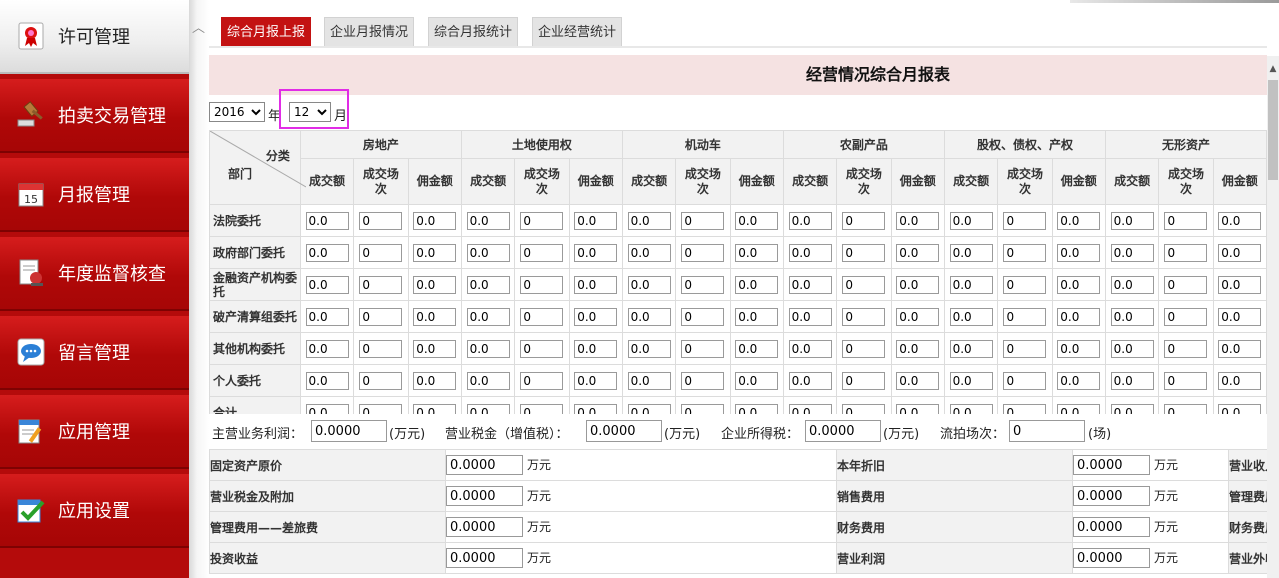 Image resolution: width=1279 pixels, height=578 pixels. Describe the element at coordinates (369, 31) in the screenshot. I see `tab-company-monthly: 企业月报情况` at that location.